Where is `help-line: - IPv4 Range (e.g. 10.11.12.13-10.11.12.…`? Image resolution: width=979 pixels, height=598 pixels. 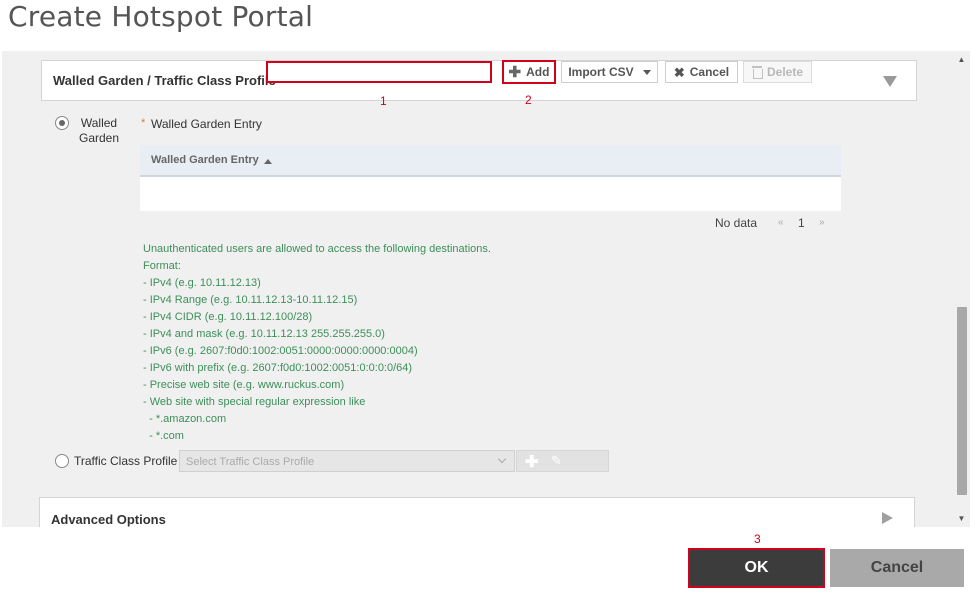
help-line: - IPv4 Range (e.g. 10.11.12.13-10.11.12.… is located at coordinates (250, 300).